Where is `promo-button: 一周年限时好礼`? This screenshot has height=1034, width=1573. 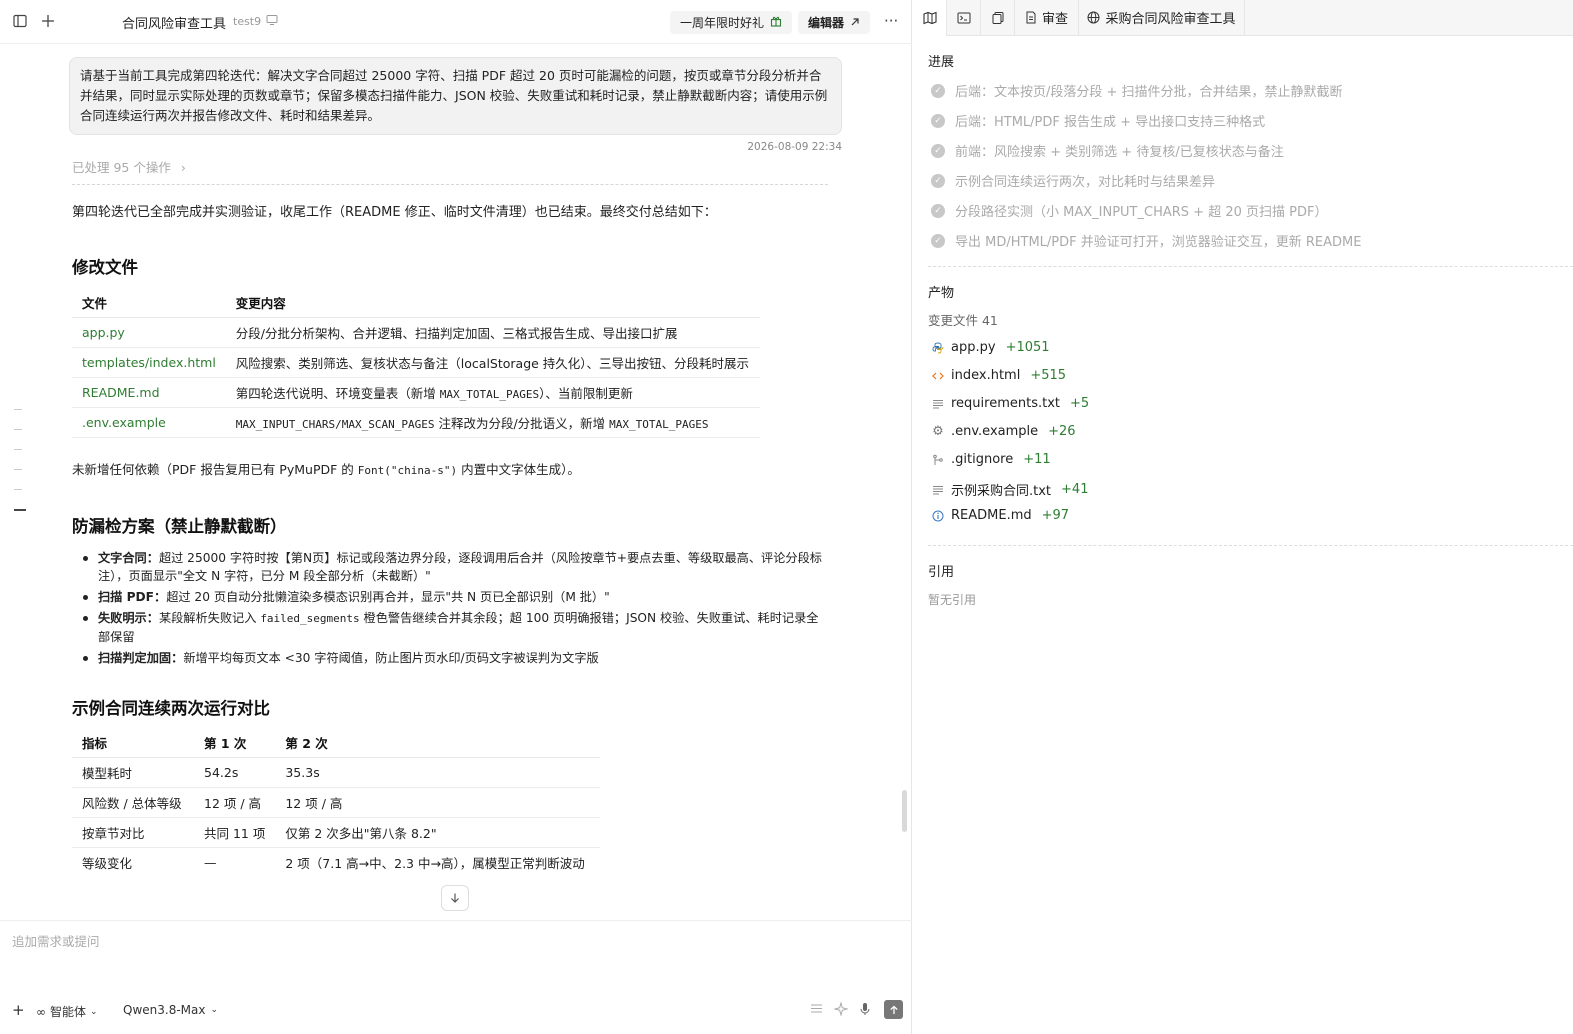 promo-button: 一周年限时好礼 is located at coordinates (731, 22).